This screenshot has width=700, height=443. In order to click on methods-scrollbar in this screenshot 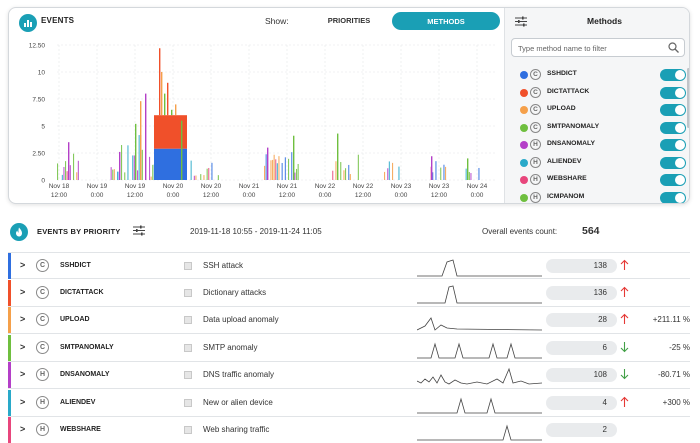, I will do `click(688, 98)`.